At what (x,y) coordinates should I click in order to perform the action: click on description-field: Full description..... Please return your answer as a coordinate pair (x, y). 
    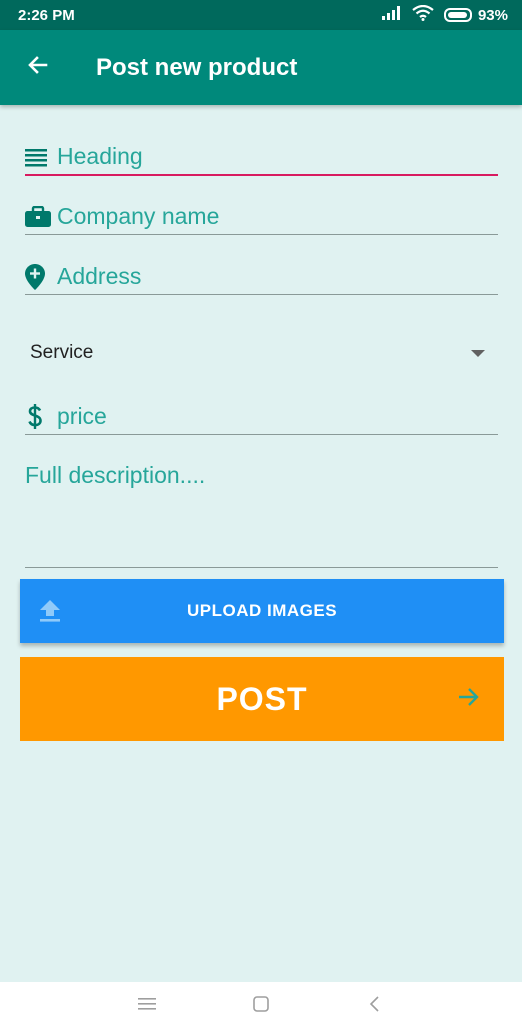
    Looking at the image, I should click on (261, 513).